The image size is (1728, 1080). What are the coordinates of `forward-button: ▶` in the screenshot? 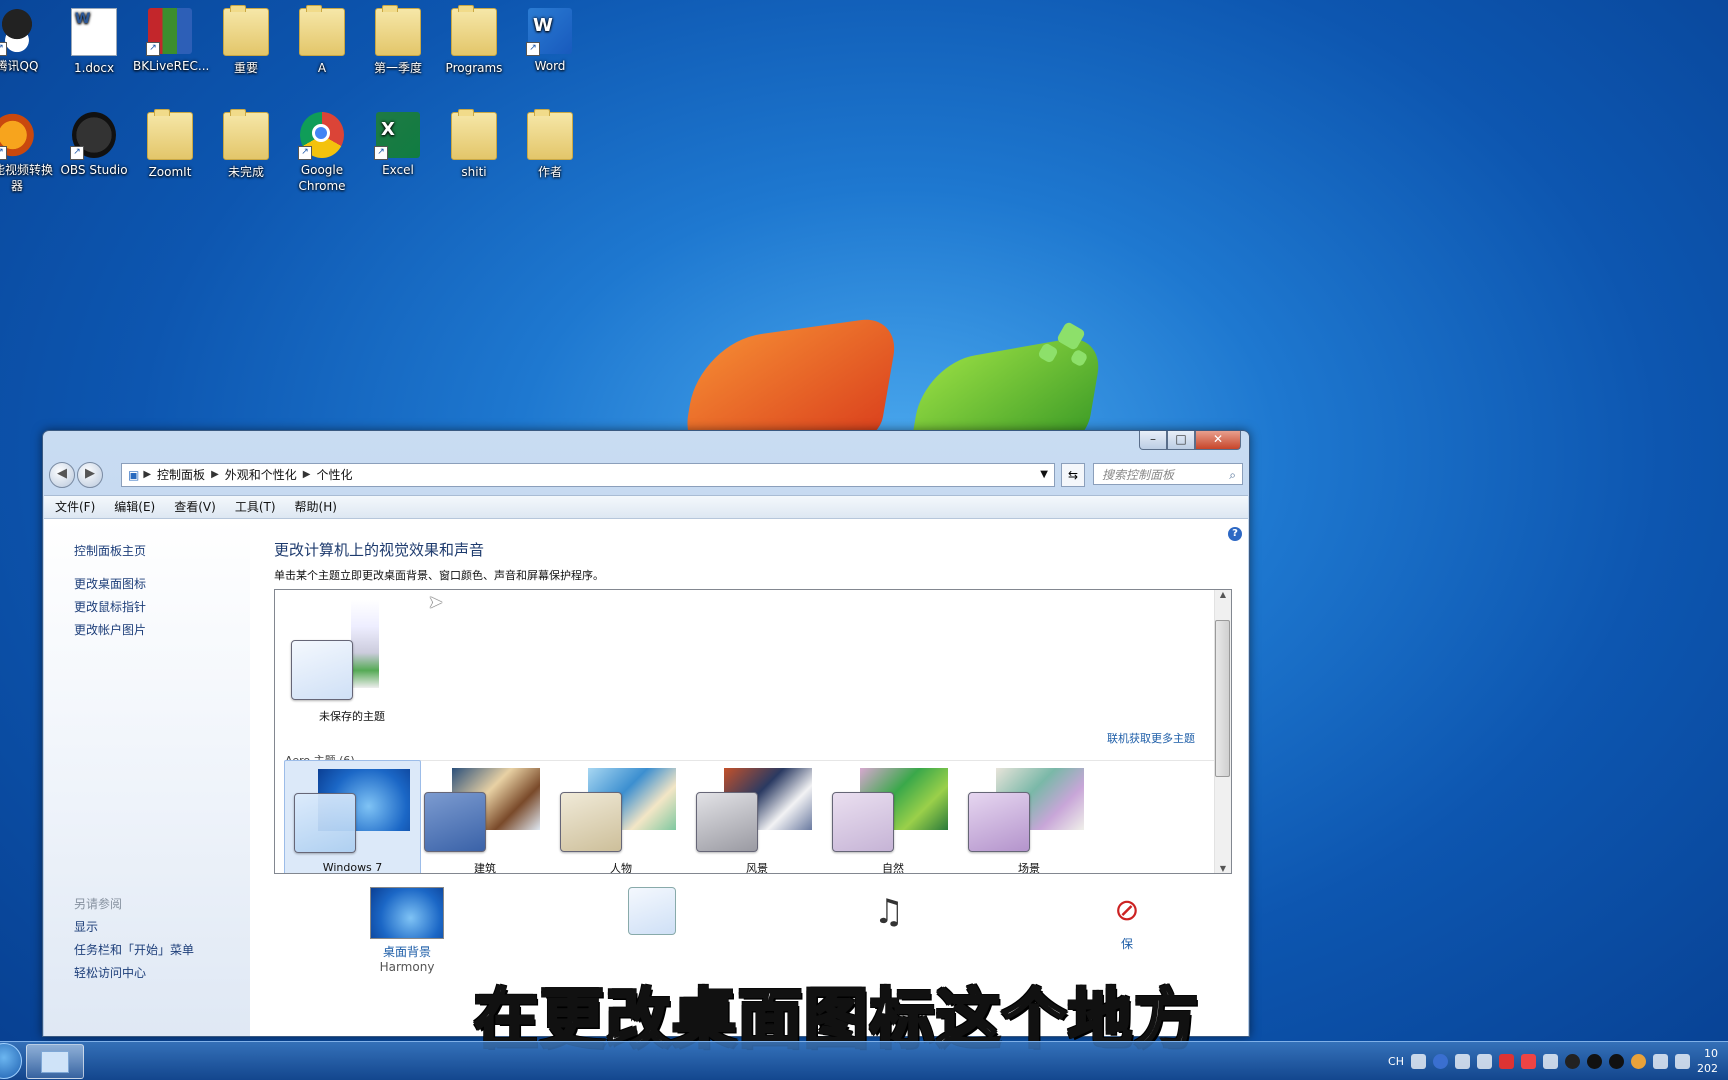 It's located at (90, 475).